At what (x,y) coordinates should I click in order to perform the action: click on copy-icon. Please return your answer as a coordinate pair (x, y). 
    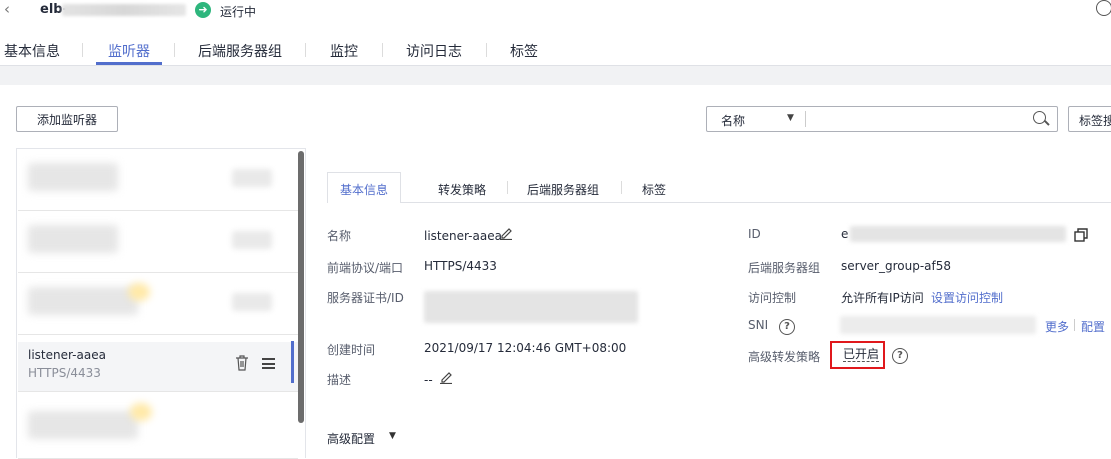
    Looking at the image, I should click on (1081, 235).